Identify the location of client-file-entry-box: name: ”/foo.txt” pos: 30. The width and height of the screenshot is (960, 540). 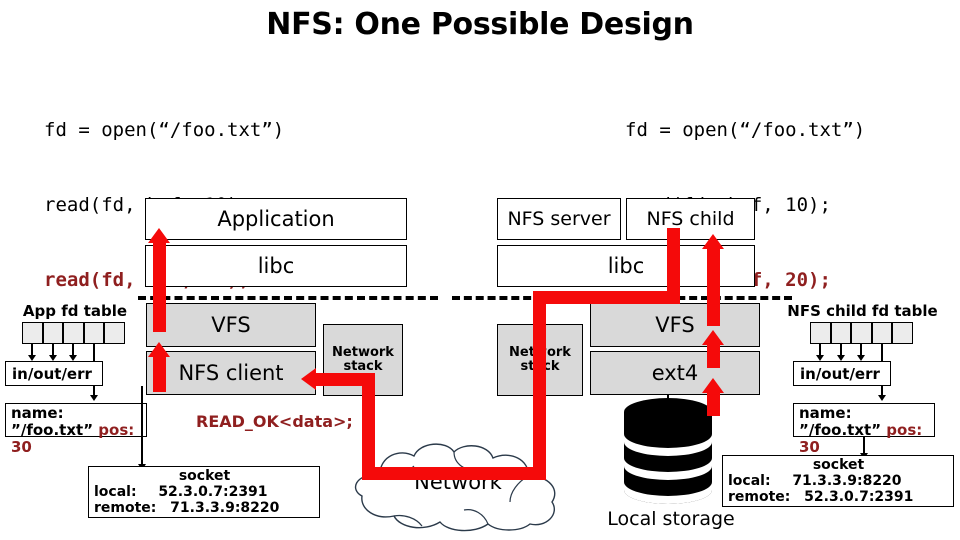
(76, 429).